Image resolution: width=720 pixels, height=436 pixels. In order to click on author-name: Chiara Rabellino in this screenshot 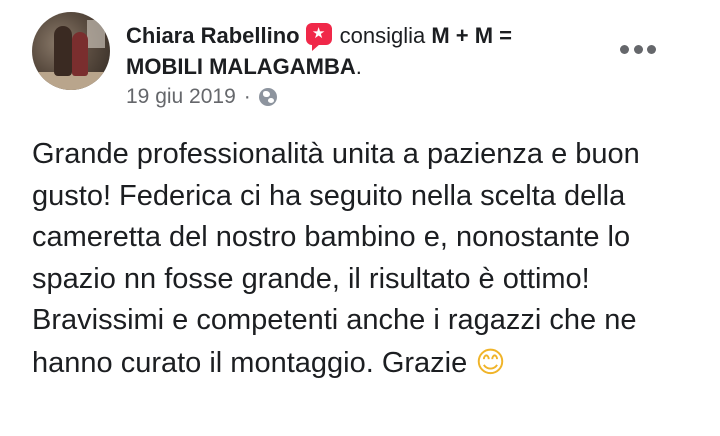, I will do `click(213, 35)`.